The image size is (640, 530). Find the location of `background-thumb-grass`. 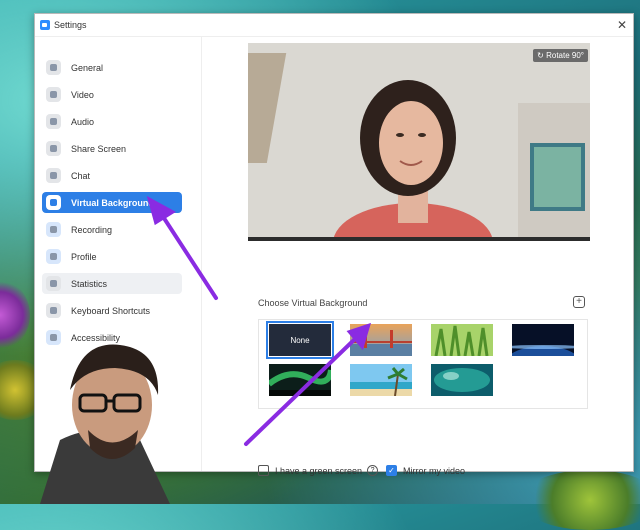

background-thumb-grass is located at coordinates (462, 340).